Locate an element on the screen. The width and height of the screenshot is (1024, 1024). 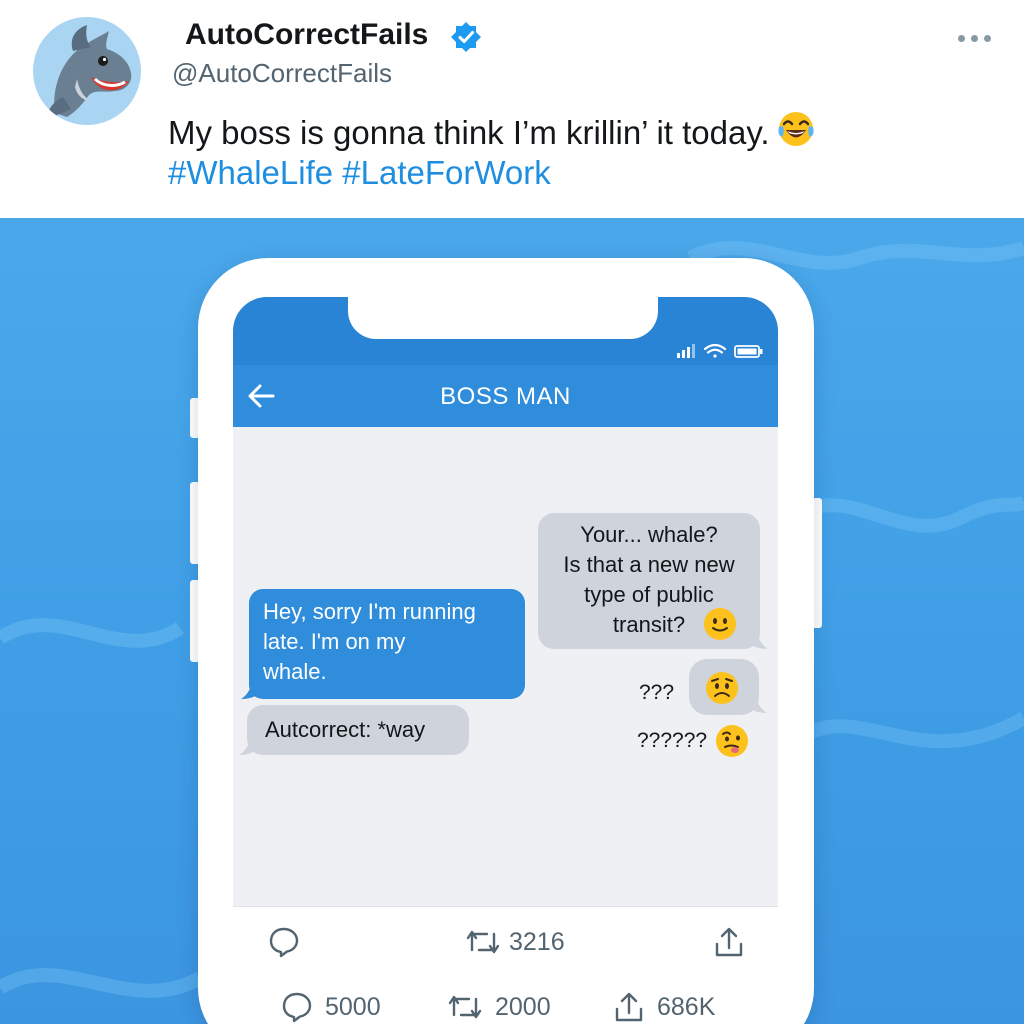
chat-title: BOSS MAN is located at coordinates (505, 396).